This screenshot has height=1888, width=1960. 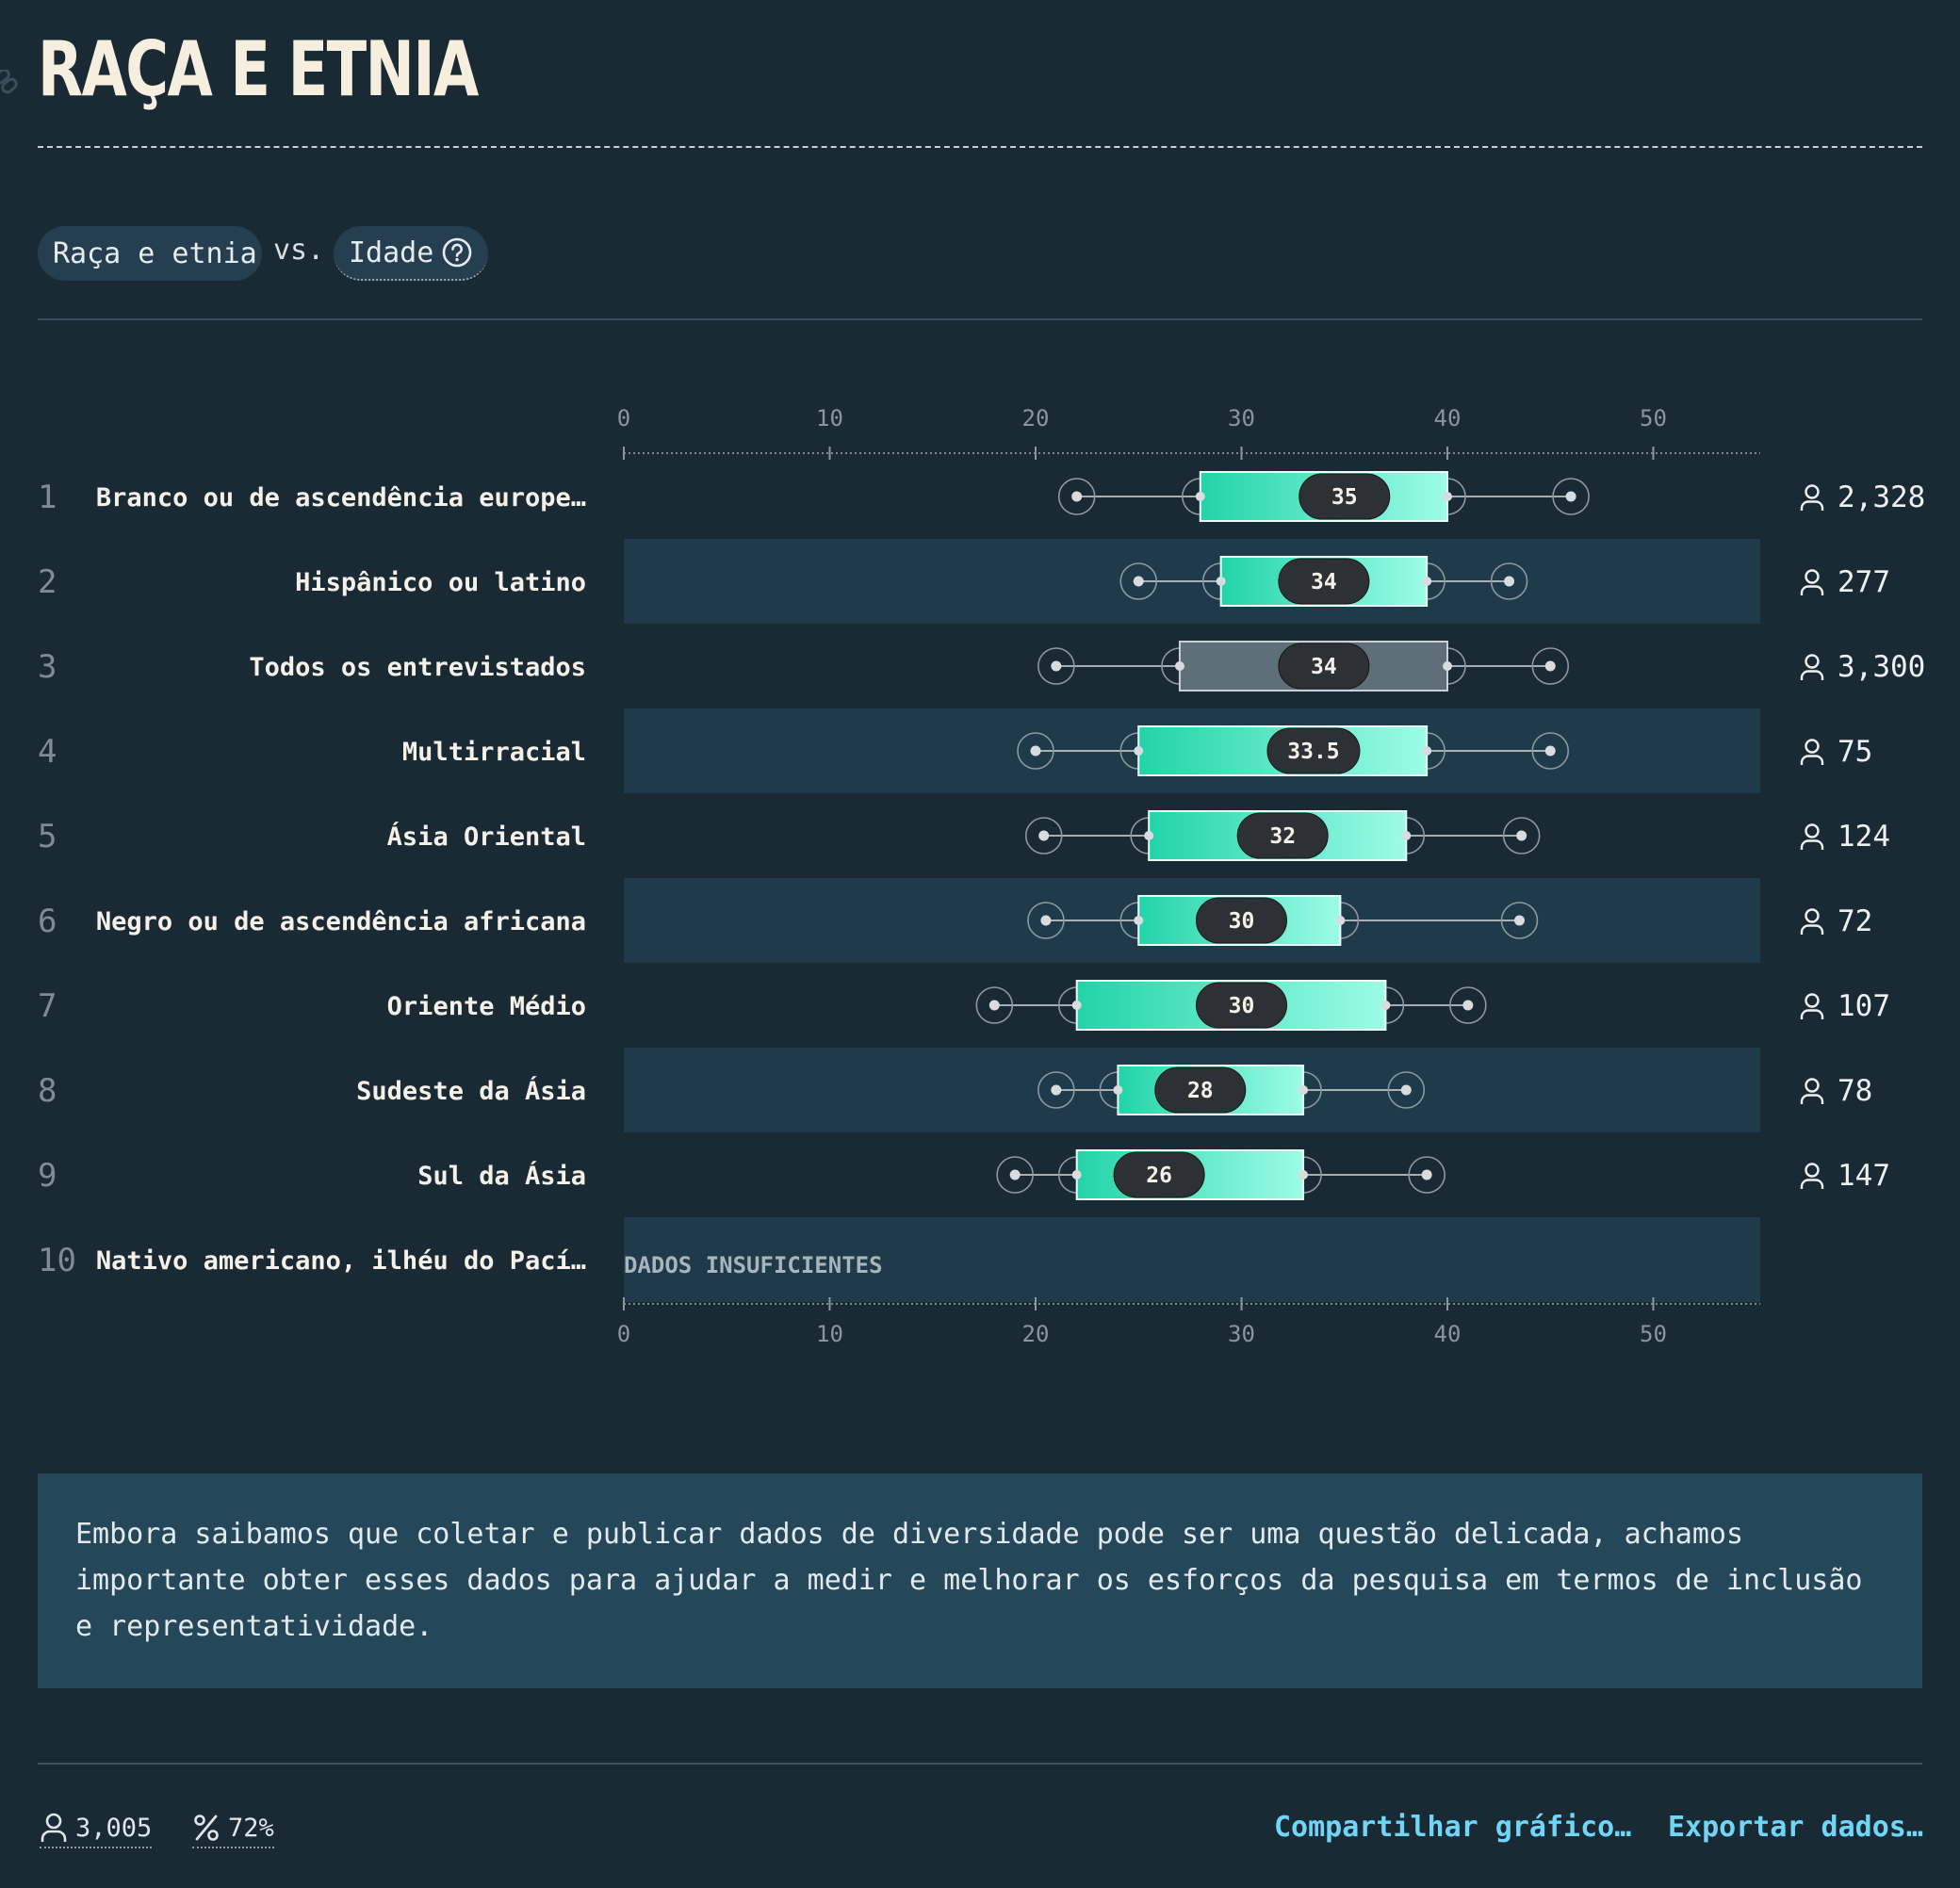 What do you see at coordinates (1036, 1334) in the screenshot?
I see `bottom-axis-tick-label: 20` at bounding box center [1036, 1334].